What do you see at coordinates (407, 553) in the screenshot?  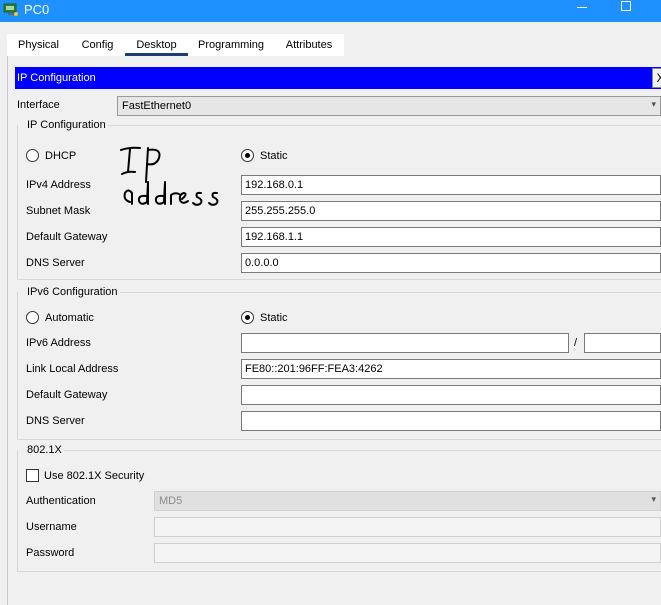 I see `password-field` at bounding box center [407, 553].